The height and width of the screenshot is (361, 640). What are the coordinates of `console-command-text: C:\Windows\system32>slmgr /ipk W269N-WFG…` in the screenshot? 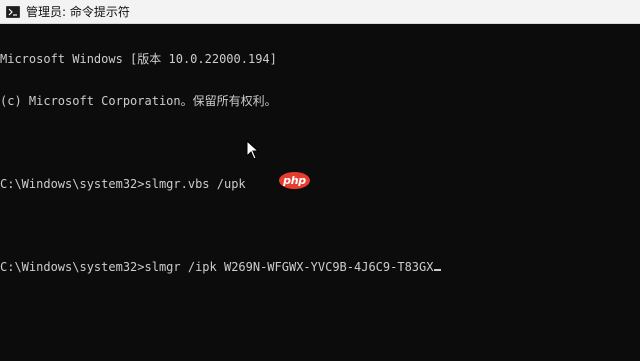 It's located at (217, 267).